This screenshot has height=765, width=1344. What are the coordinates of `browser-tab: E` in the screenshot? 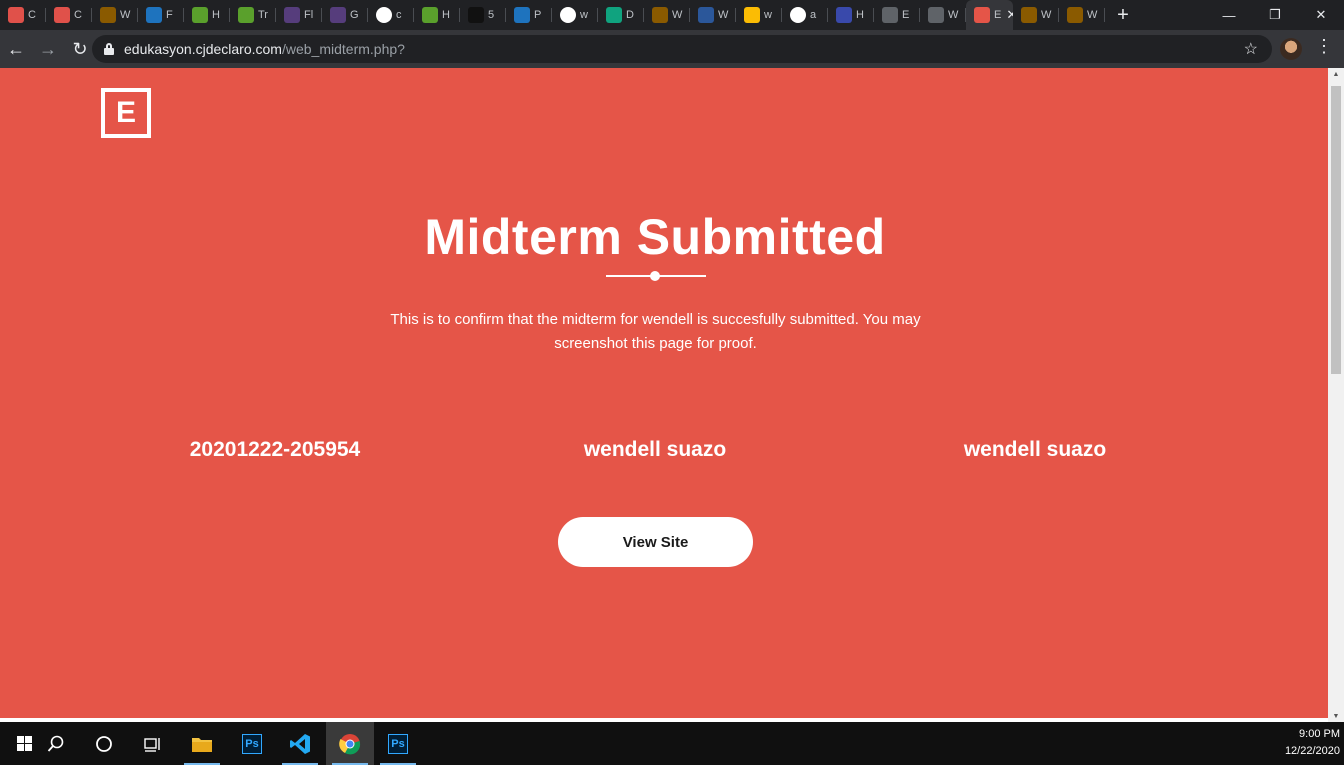 It's located at (897, 15).